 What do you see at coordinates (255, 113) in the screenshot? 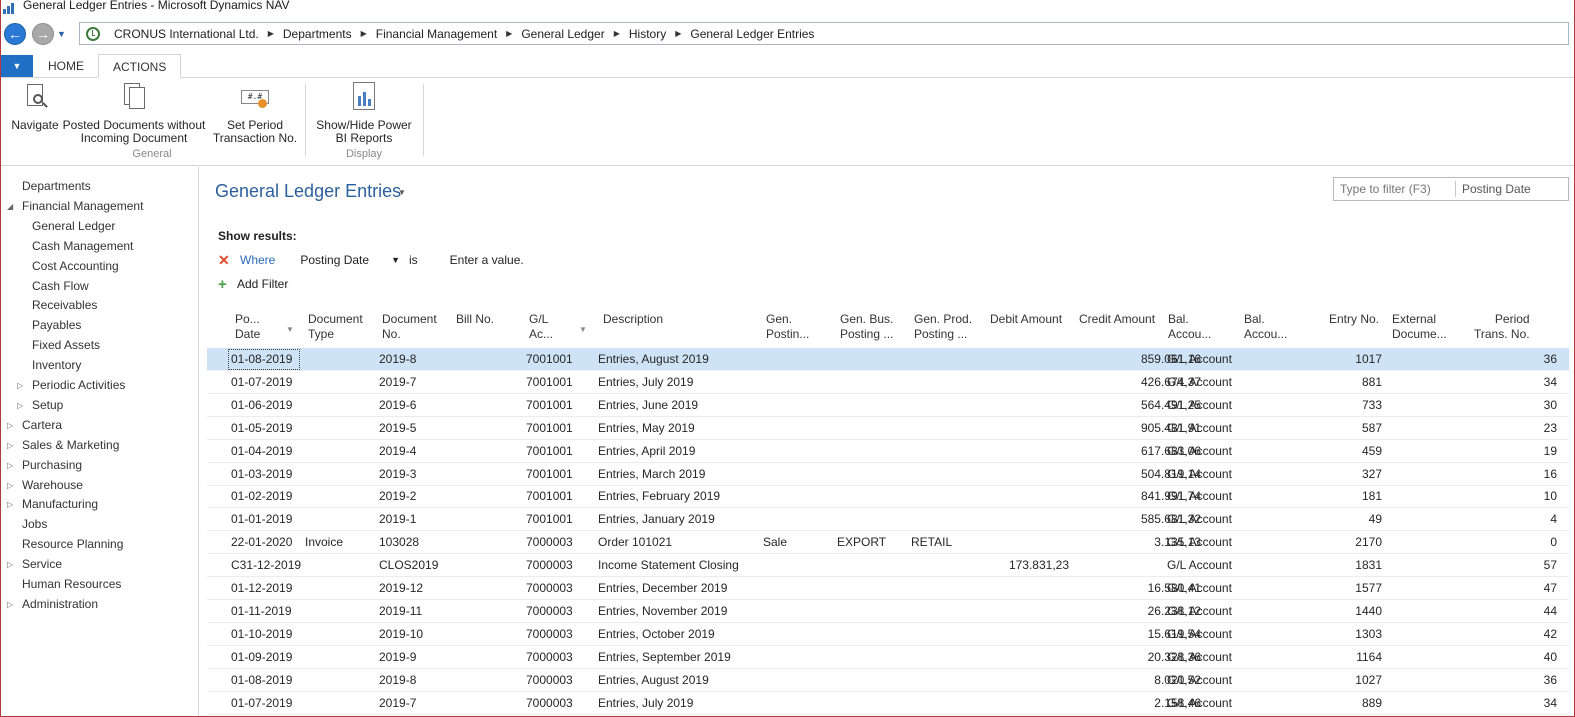
I see `set-period-button: #.# Set Period Transaction No.` at bounding box center [255, 113].